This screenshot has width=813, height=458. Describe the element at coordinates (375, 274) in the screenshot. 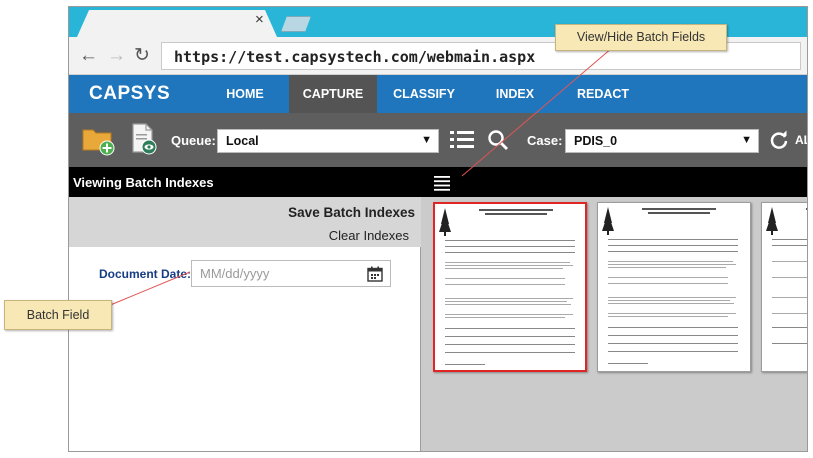

I see `calendar-icon` at that location.